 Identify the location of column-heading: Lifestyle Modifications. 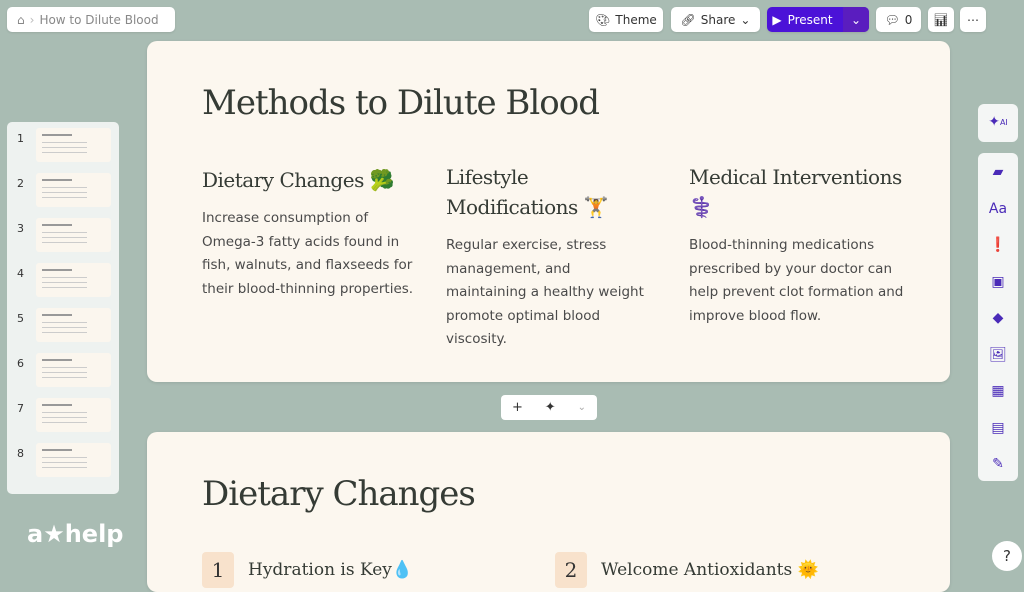
(512, 192).